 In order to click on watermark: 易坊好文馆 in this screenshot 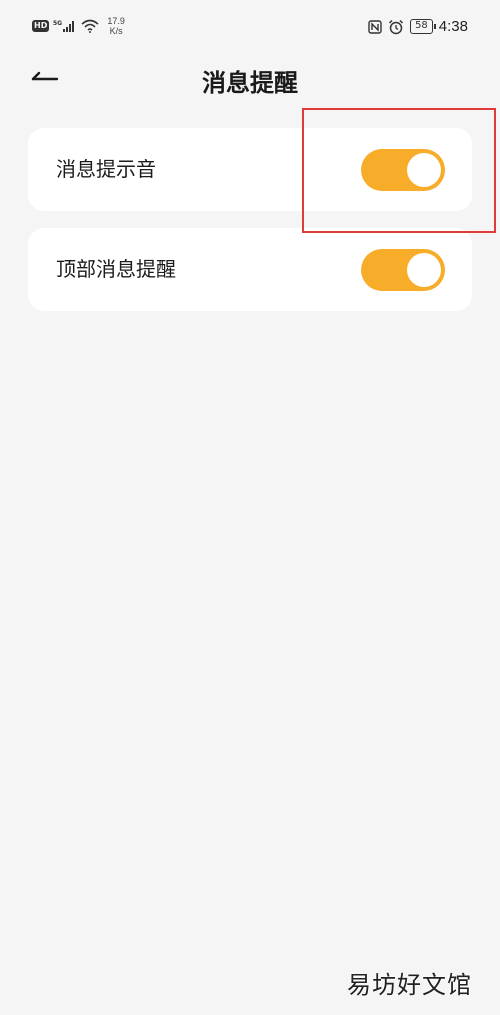, I will do `click(409, 985)`.